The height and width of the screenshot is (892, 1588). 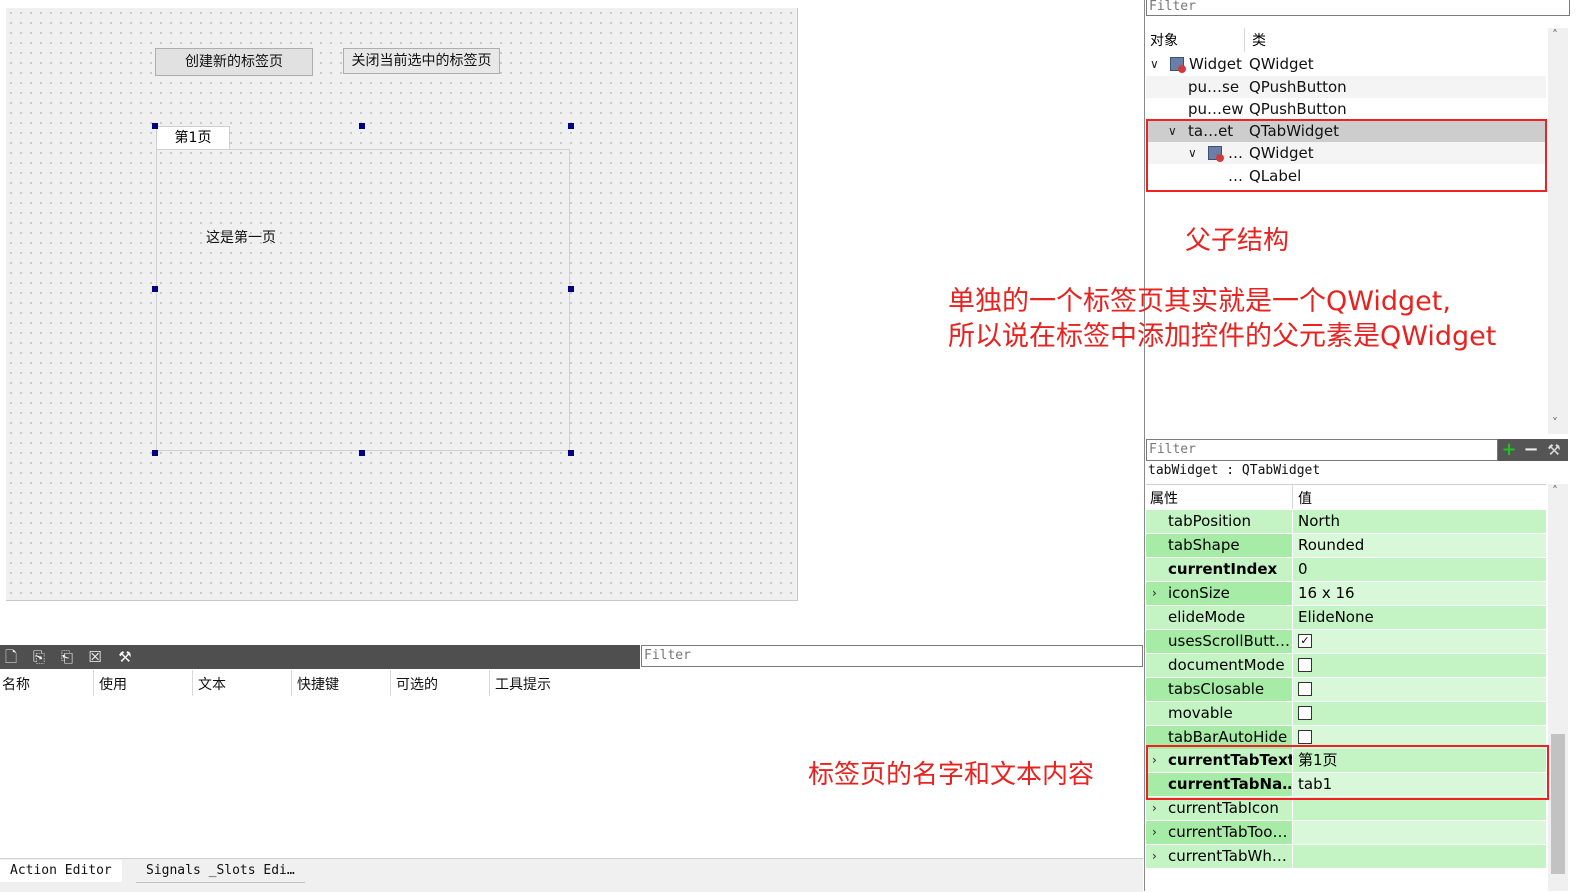 I want to click on object-scrollbar: ˄ ˅, so click(x=1558, y=231).